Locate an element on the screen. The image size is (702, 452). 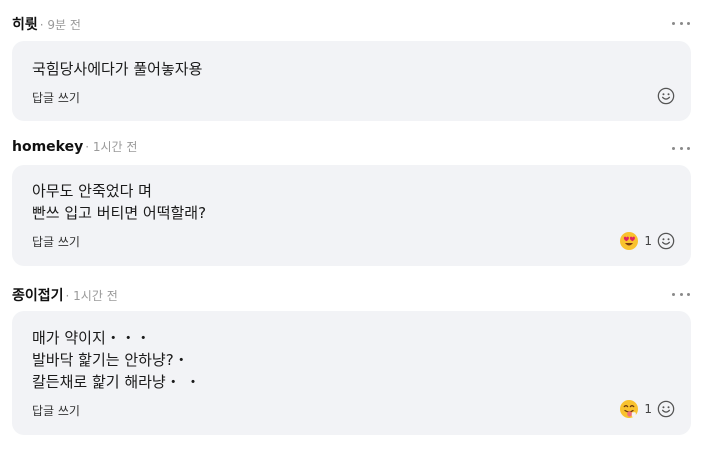
comment-text: 국힘당사에다가 풀어놓자용 is located at coordinates (117, 69).